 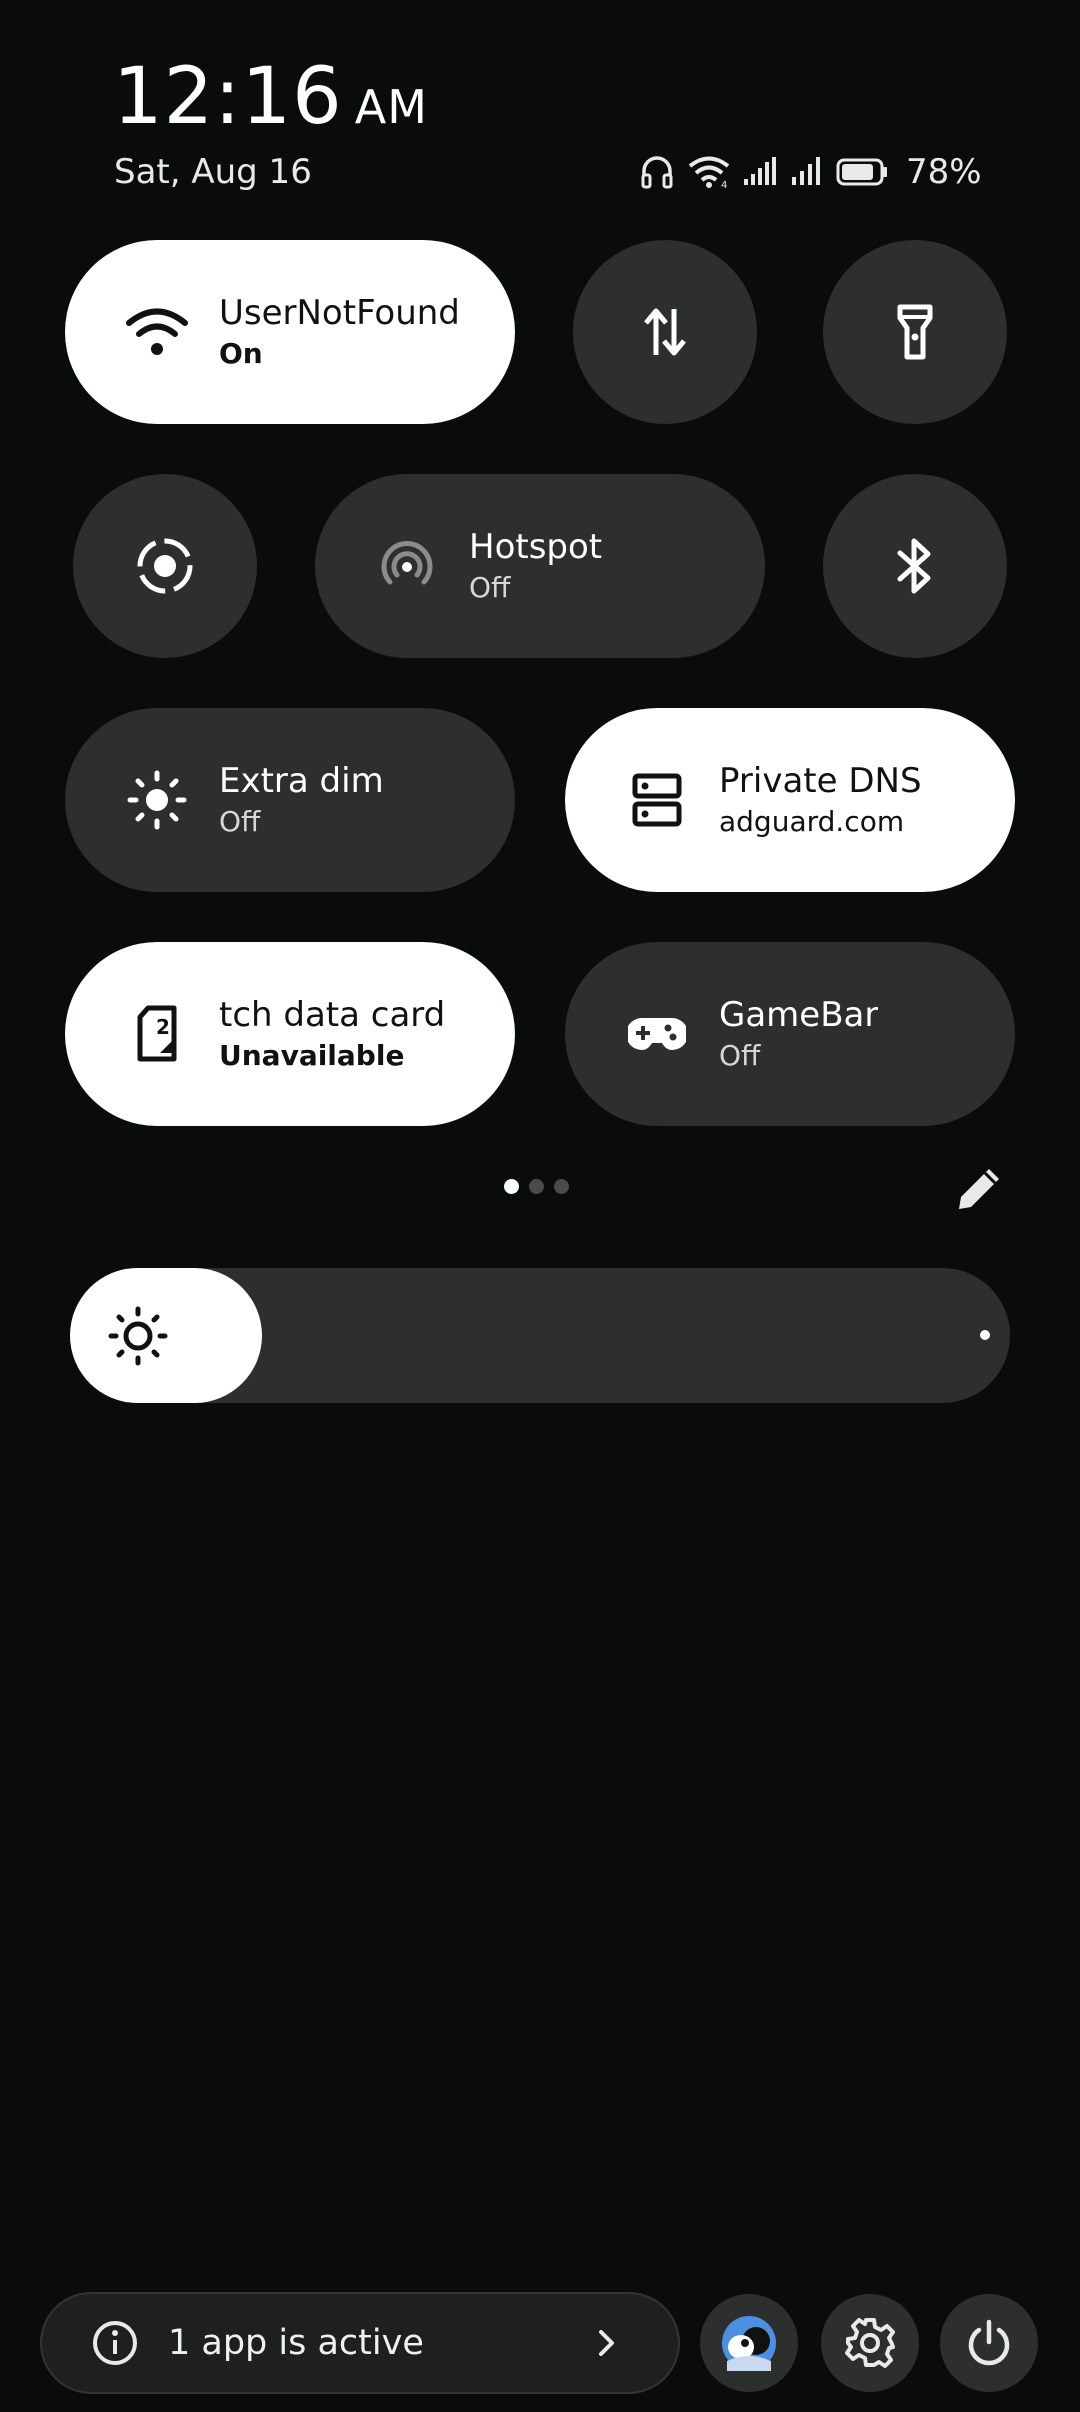 I want to click on bluetooth-tile, so click(x=915, y=566).